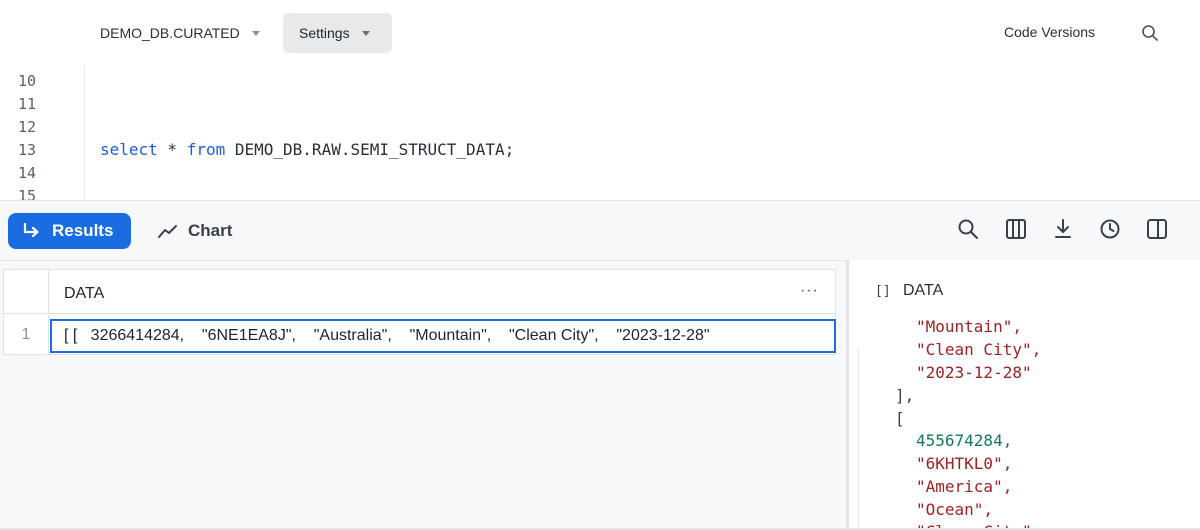  I want to click on tab-results: Results, so click(69, 231).